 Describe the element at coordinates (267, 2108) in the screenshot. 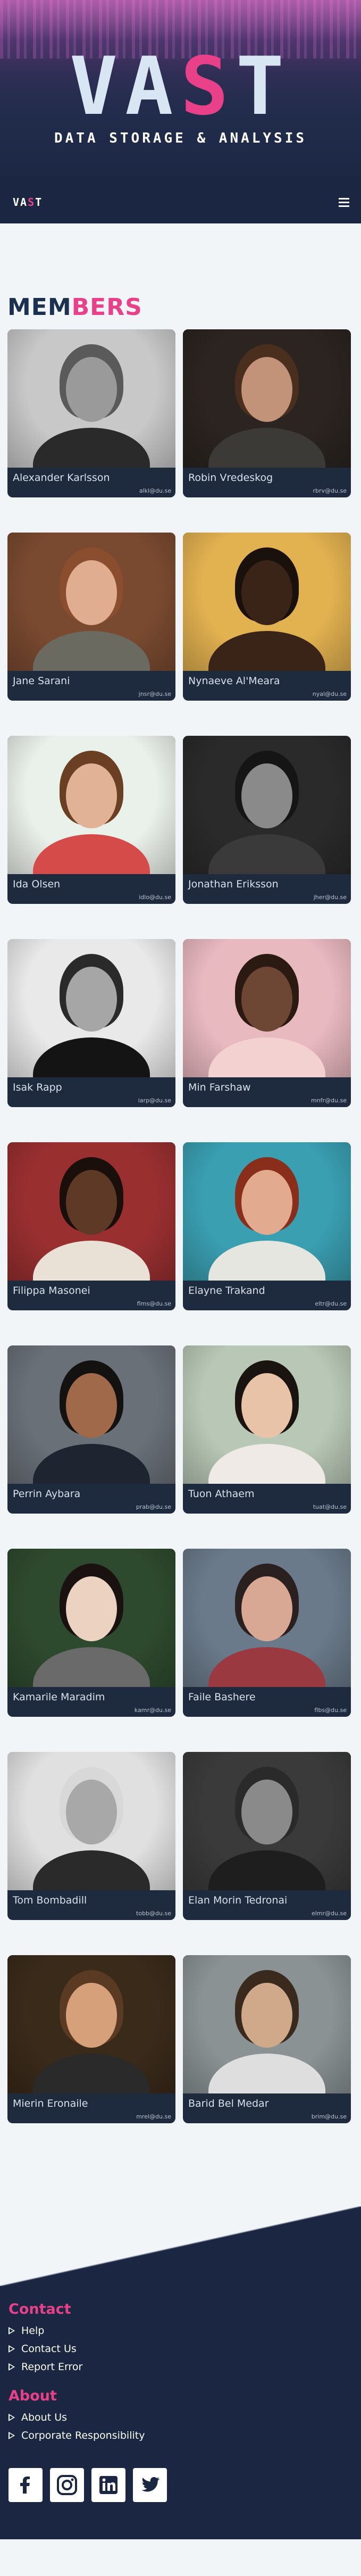

I see `member-info: Barid Bel Medar brim@du.se` at that location.